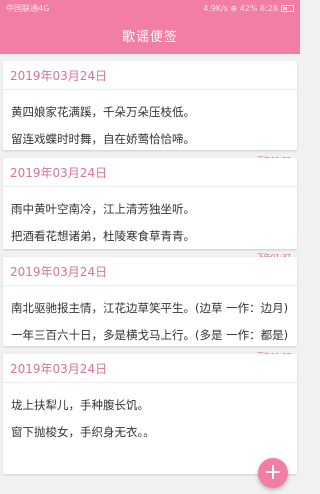 This screenshot has height=494, width=320. Describe the element at coordinates (103, 112) in the screenshot. I see `note-line: 黄四娘家花满蹊，千朵万朵压枝低。` at that location.